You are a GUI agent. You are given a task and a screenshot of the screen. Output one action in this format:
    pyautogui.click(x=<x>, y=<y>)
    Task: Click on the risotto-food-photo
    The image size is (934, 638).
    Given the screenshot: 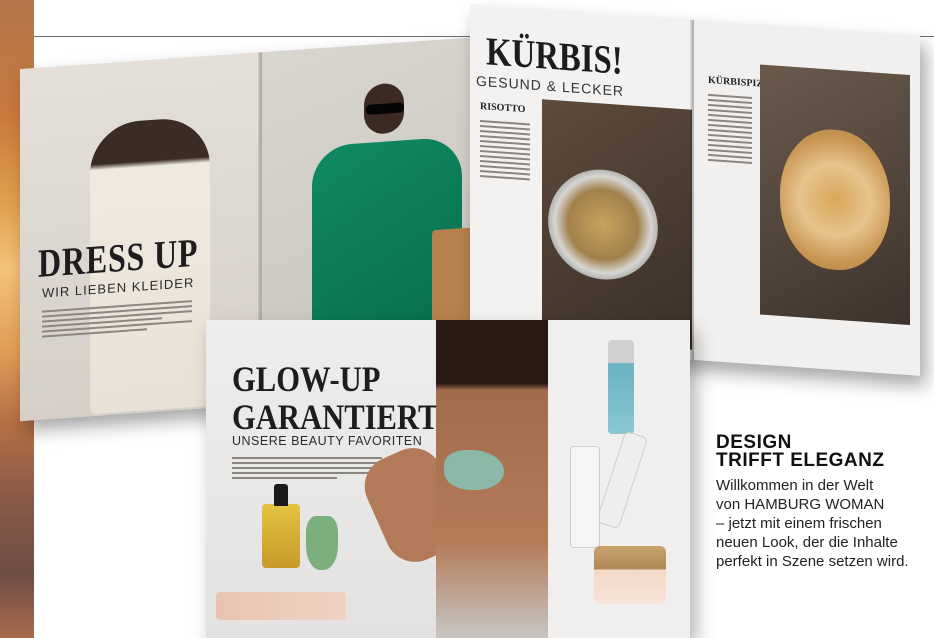 What is the action you would take?
    pyautogui.click(x=617, y=224)
    